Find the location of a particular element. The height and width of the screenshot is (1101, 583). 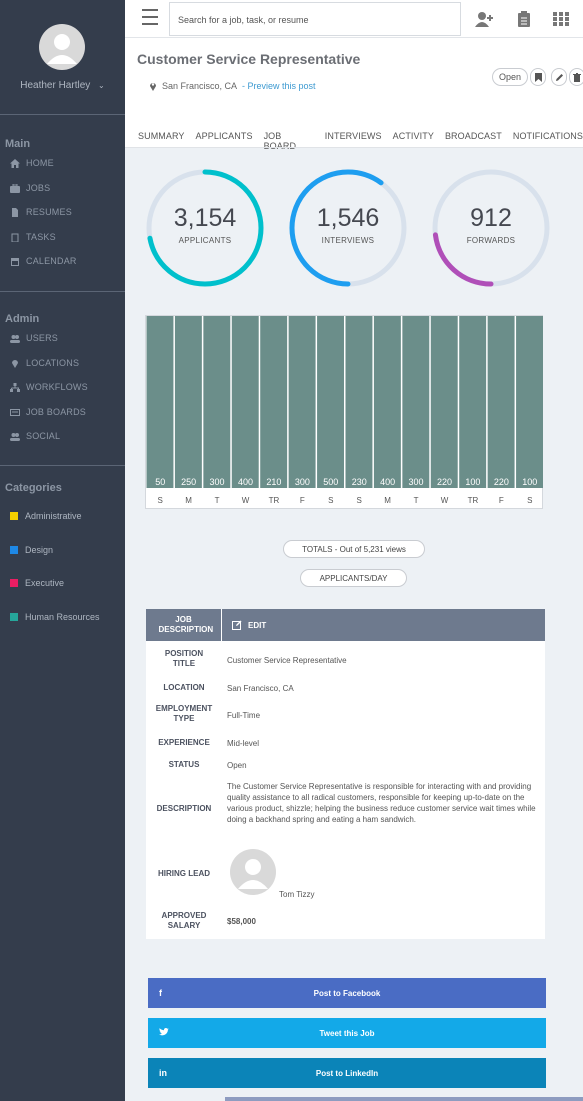

applicants-per-day-button: APPLICANTS/DAY is located at coordinates (353, 578).